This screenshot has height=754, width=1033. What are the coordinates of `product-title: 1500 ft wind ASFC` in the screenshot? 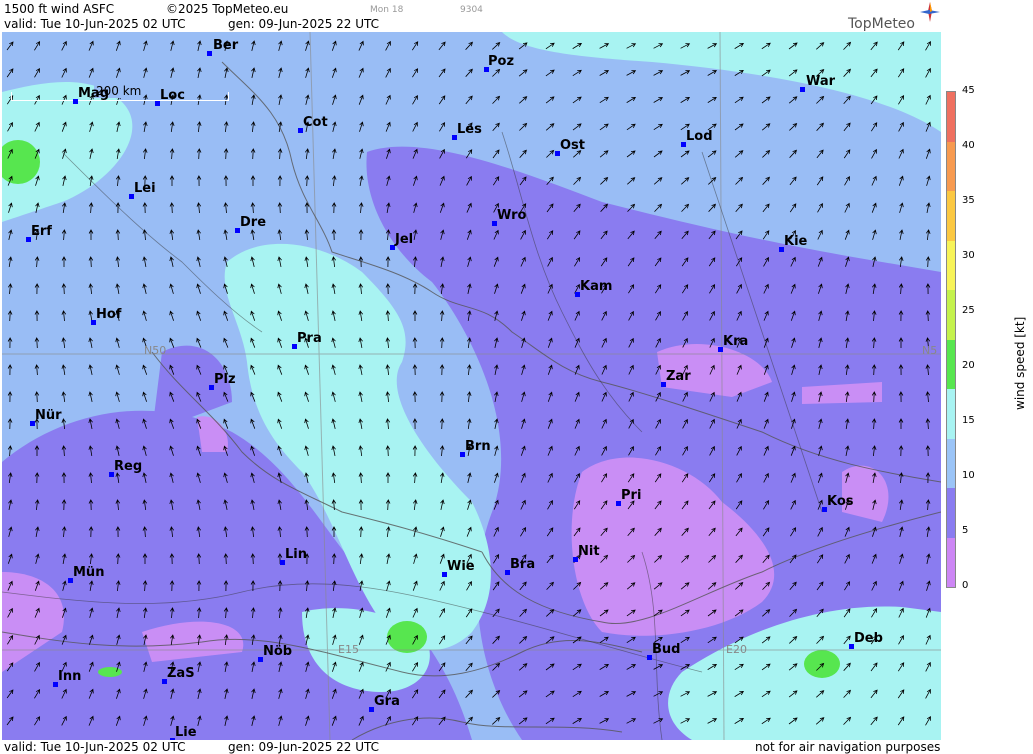 It's located at (59, 9).